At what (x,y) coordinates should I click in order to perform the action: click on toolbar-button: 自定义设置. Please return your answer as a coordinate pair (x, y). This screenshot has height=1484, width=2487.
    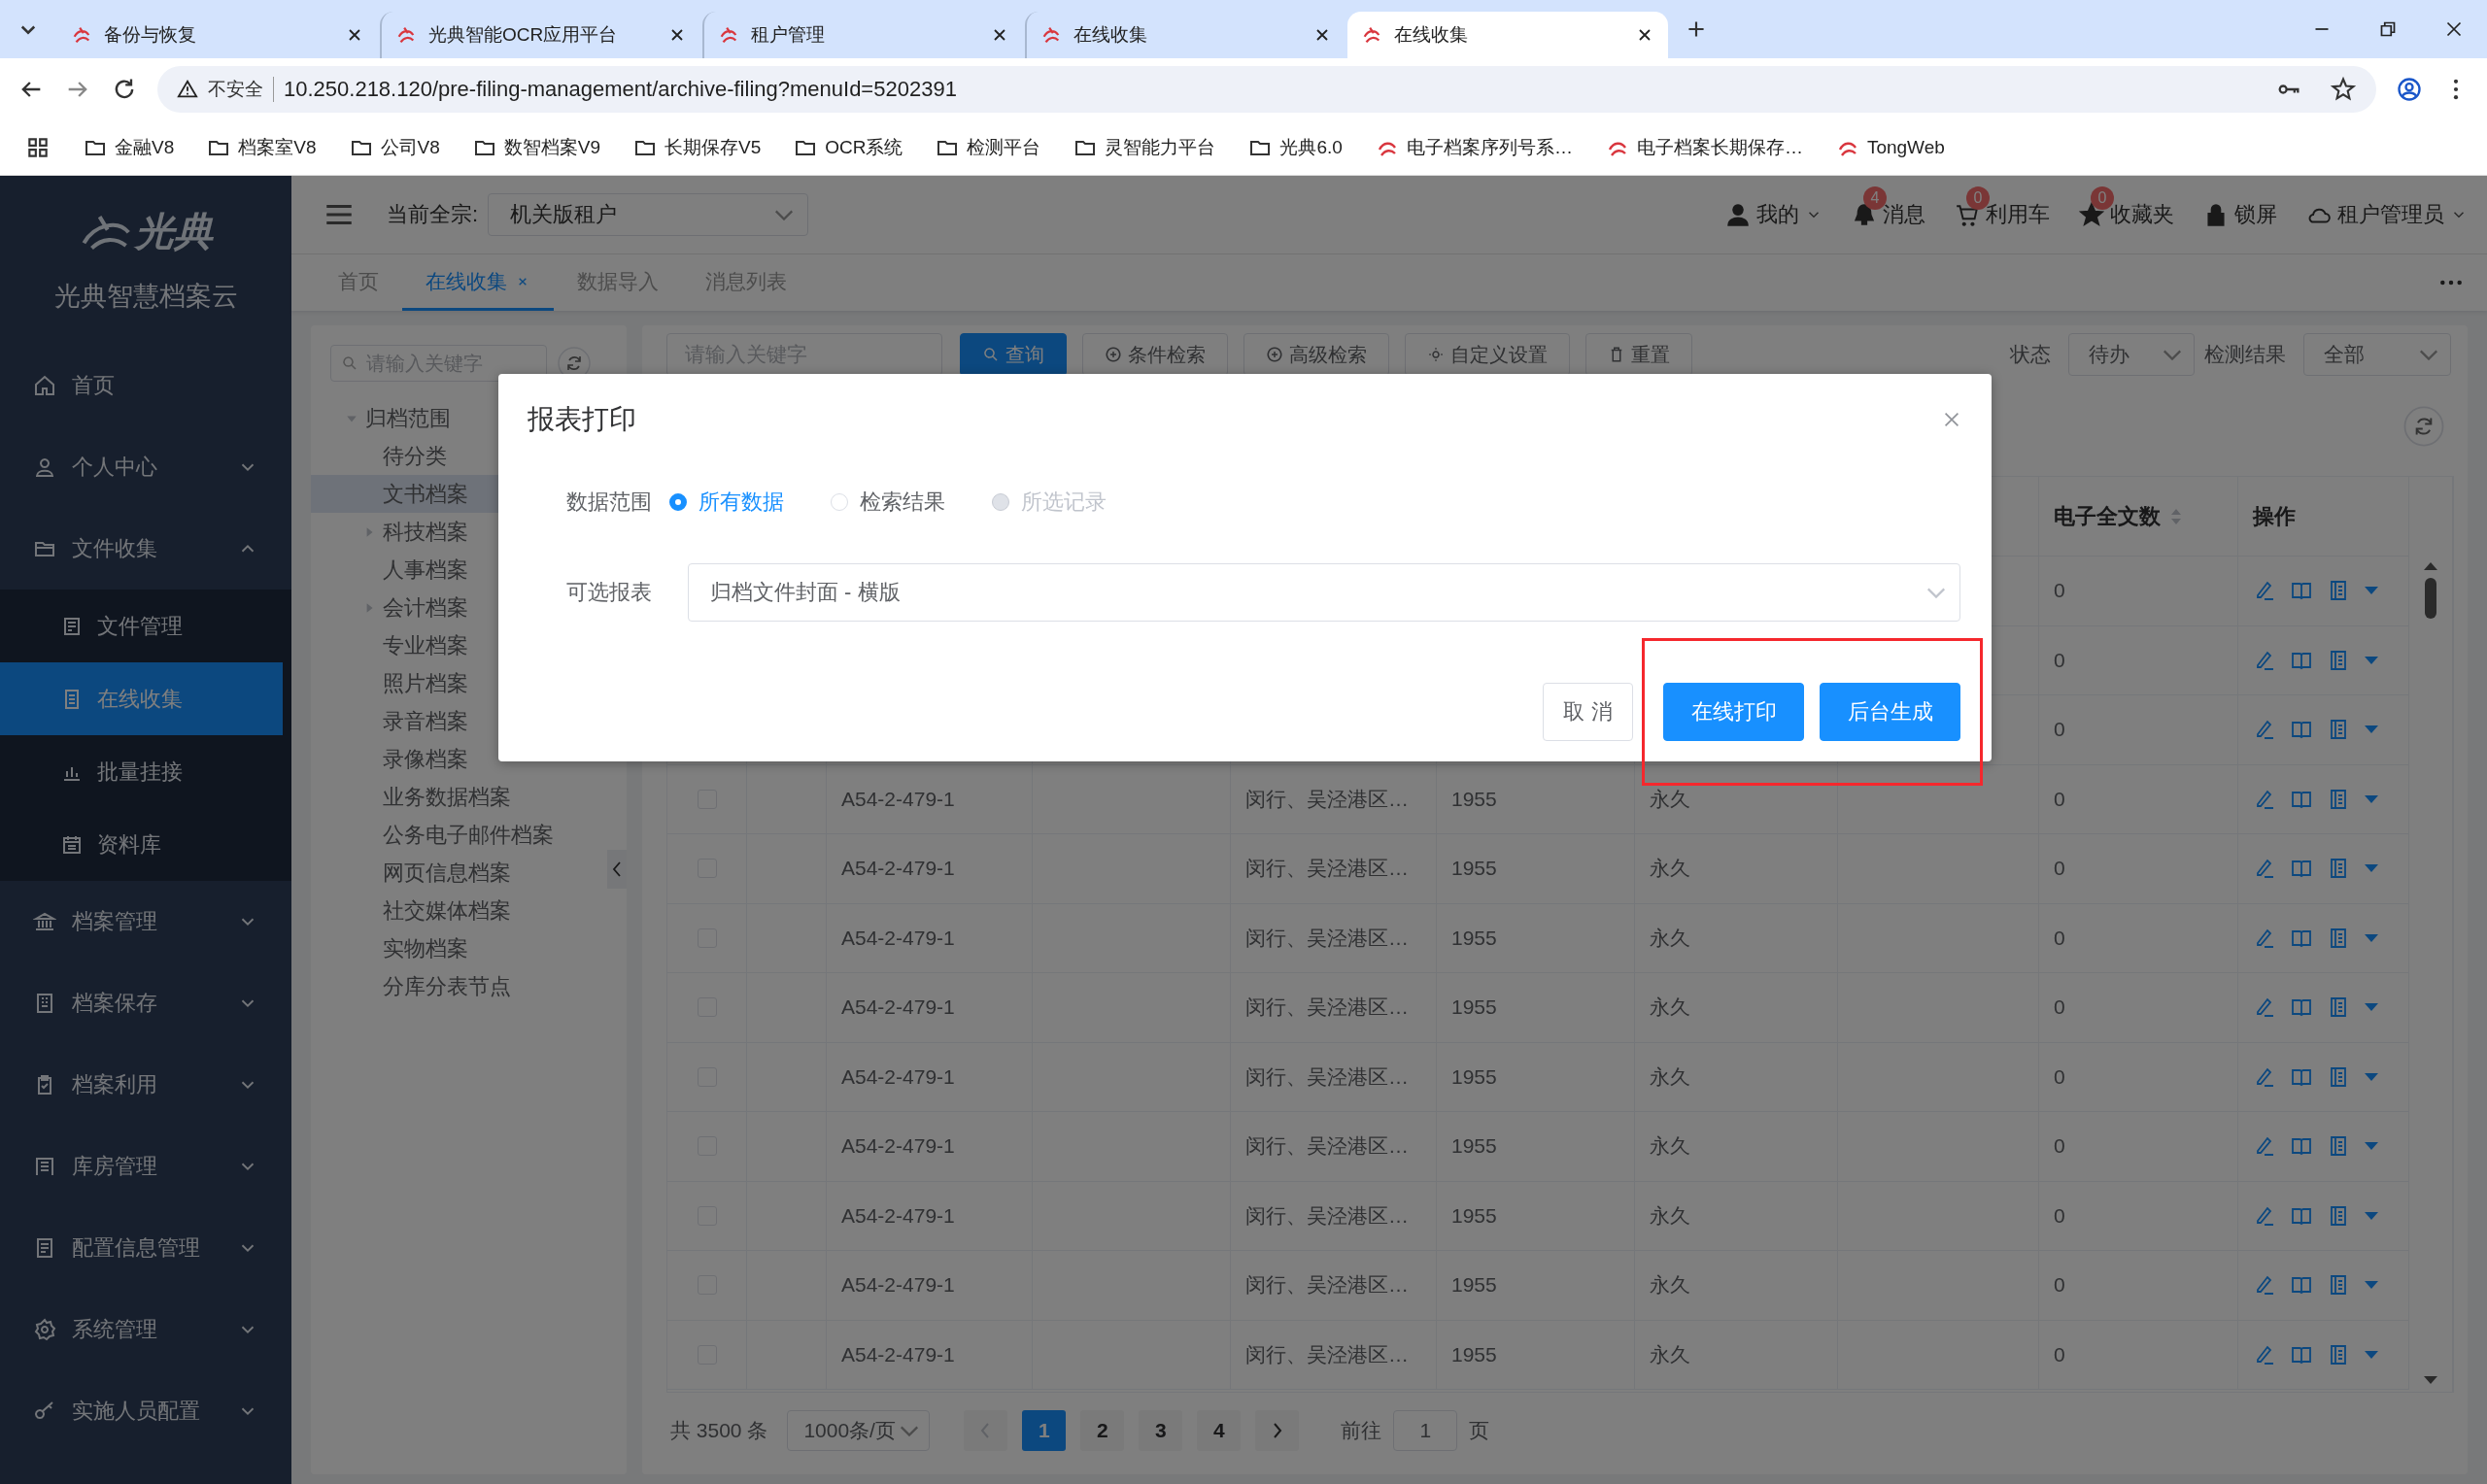
    Looking at the image, I should click on (1487, 354).